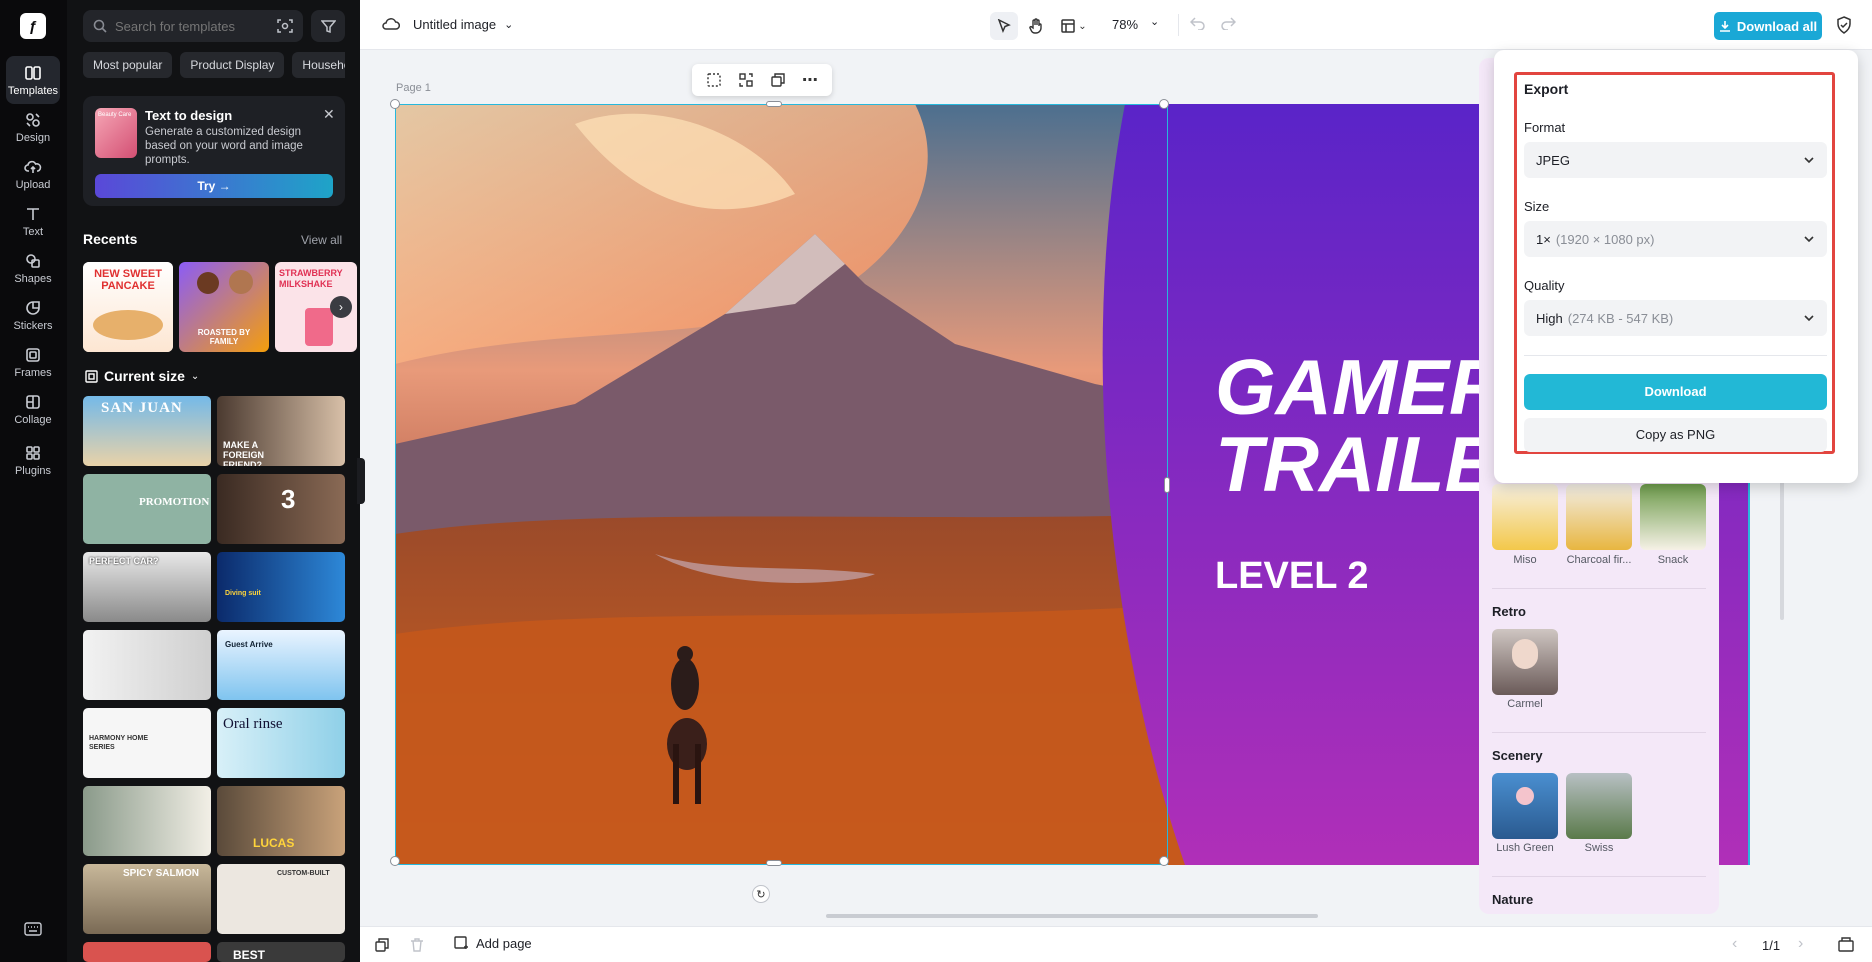  Describe the element at coordinates (1291, 576) in the screenshot. I see `subheadline: LEVEL 2` at that location.